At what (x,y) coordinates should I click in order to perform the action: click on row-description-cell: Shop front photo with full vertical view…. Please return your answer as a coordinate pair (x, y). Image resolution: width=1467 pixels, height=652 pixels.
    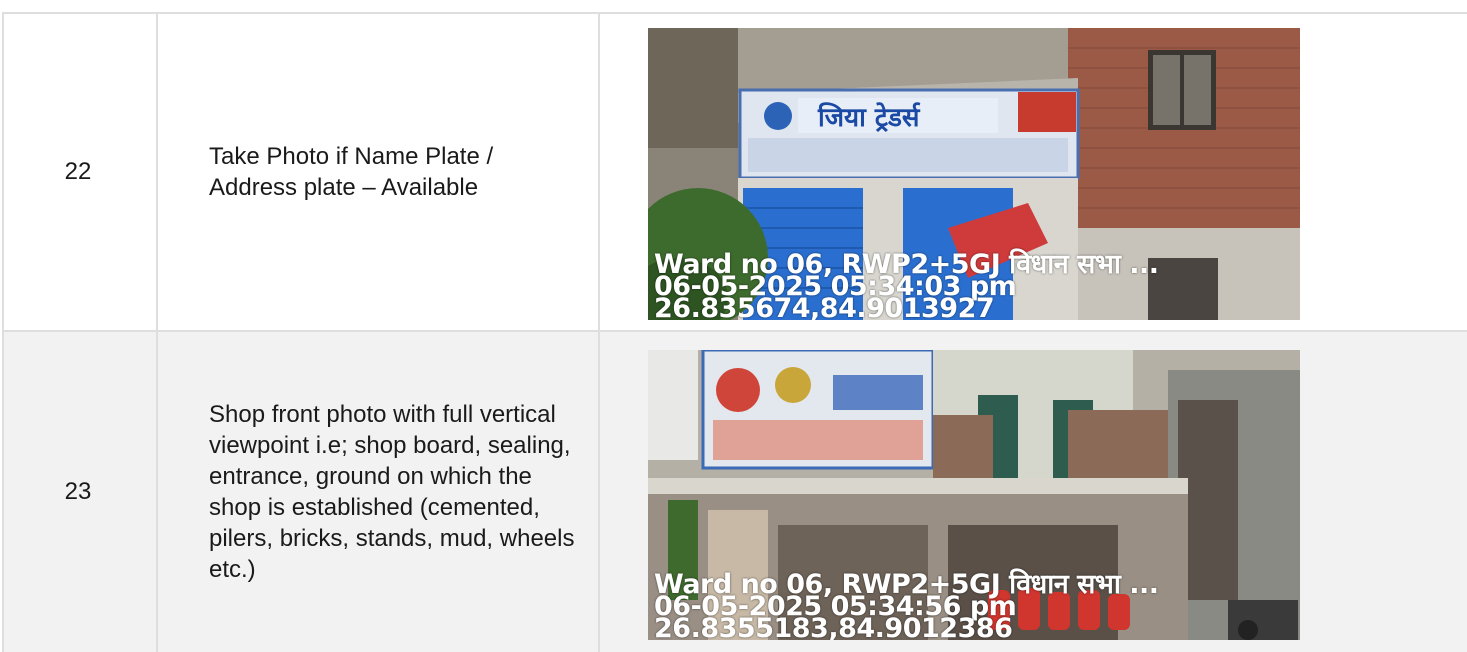
    Looking at the image, I should click on (377, 492).